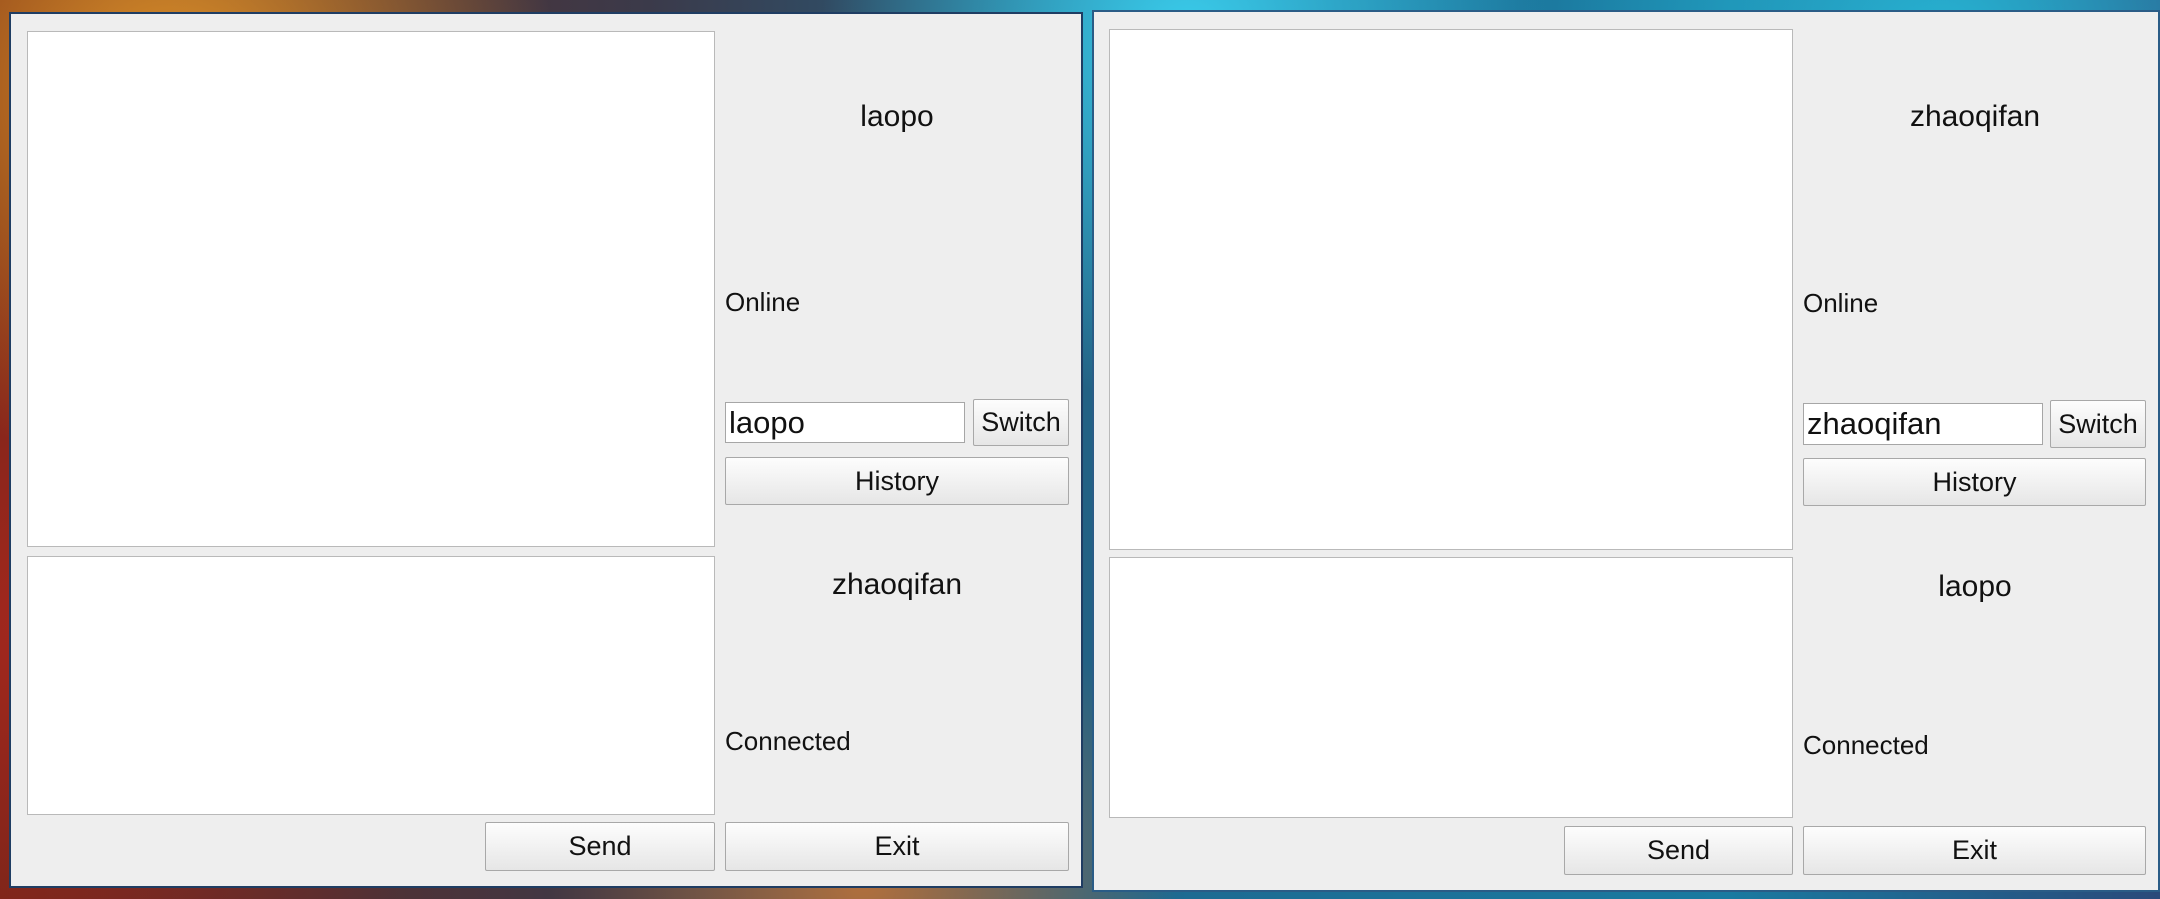 The width and height of the screenshot is (2160, 899). I want to click on target-user-input: laopo, so click(845, 422).